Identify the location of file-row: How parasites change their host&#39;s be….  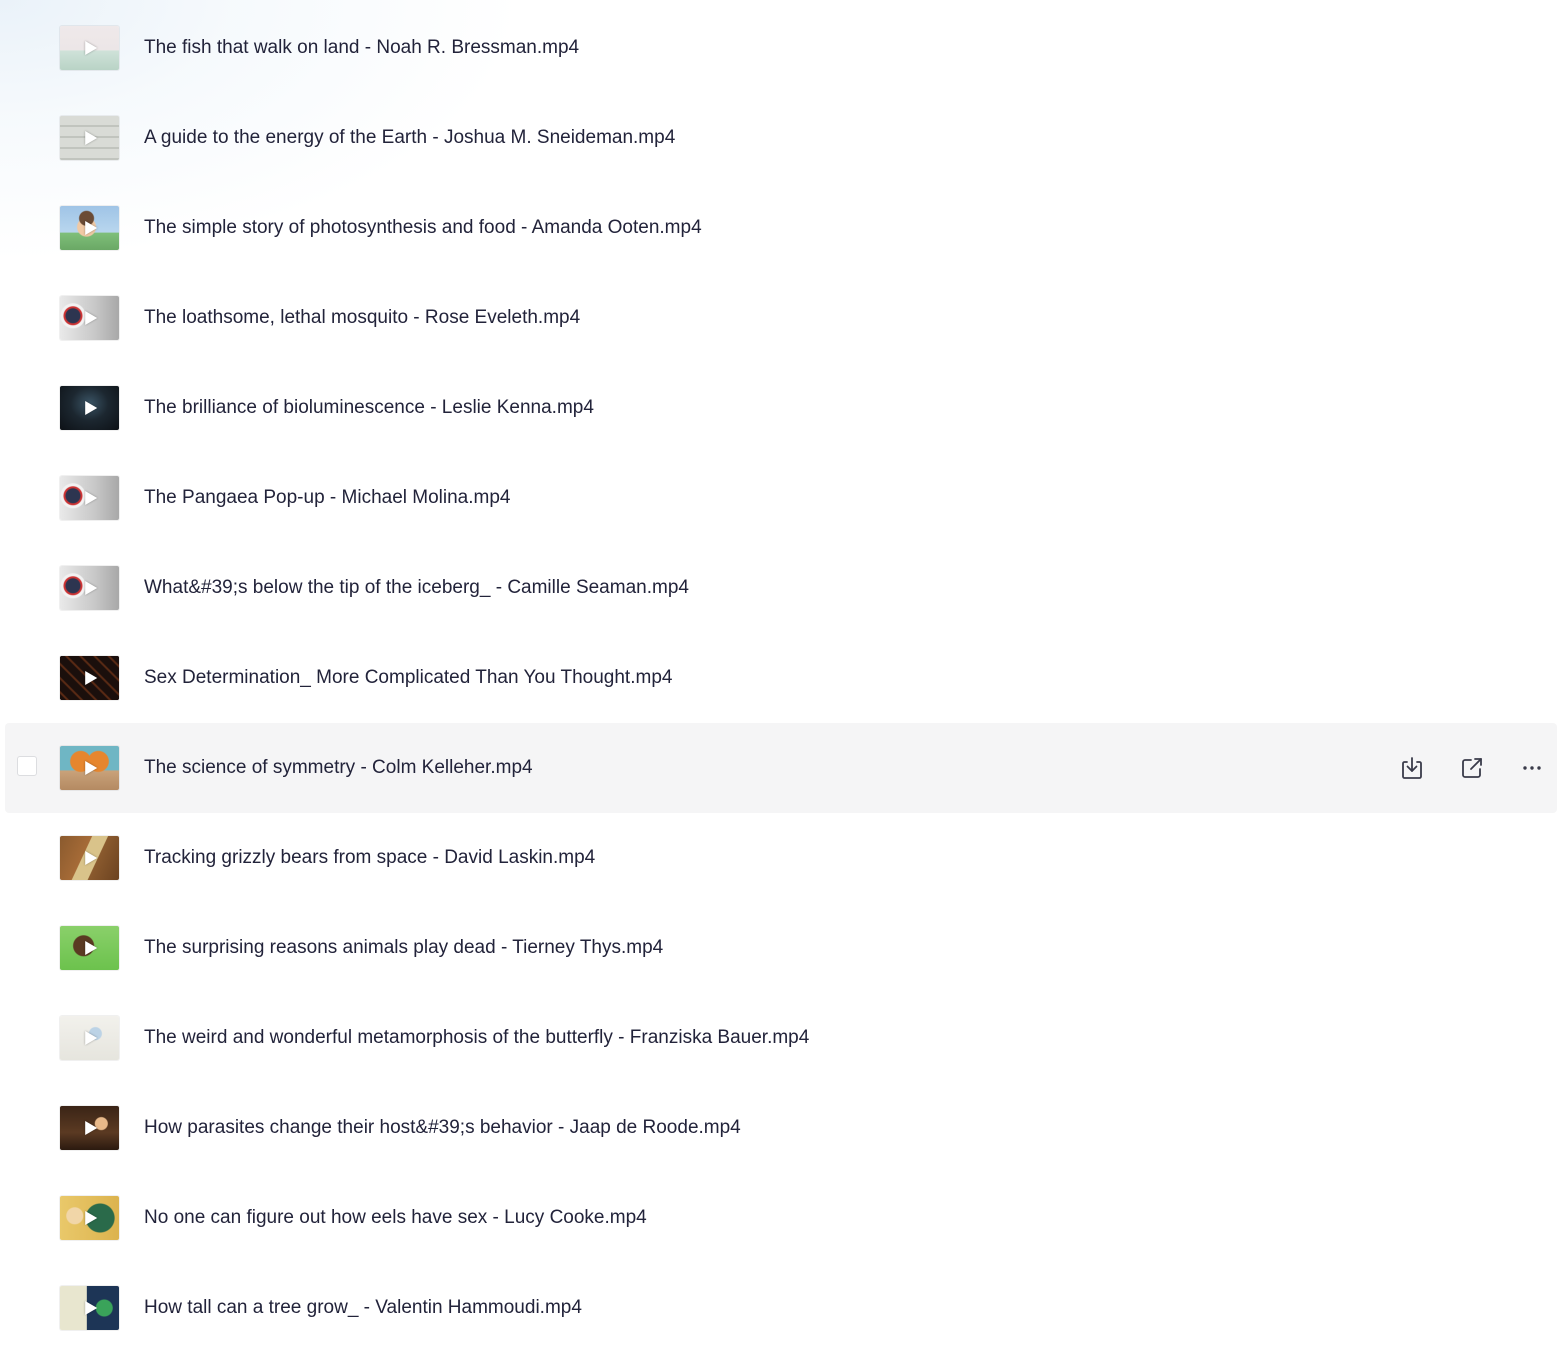
(781, 1128).